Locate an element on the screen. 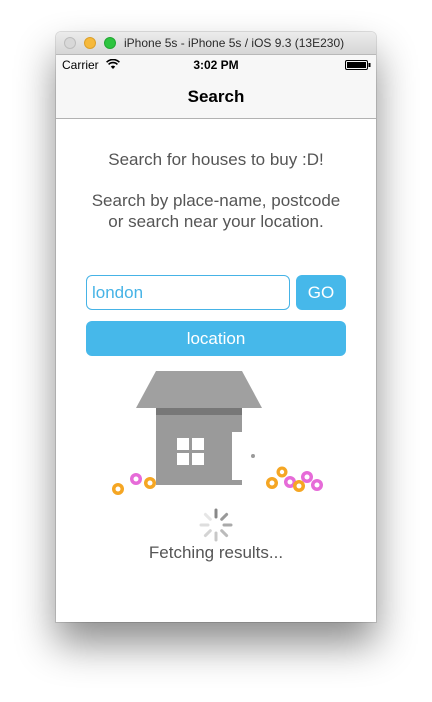 Image resolution: width=432 pixels, height=702 pixels. house-icon is located at coordinates (217, 433).